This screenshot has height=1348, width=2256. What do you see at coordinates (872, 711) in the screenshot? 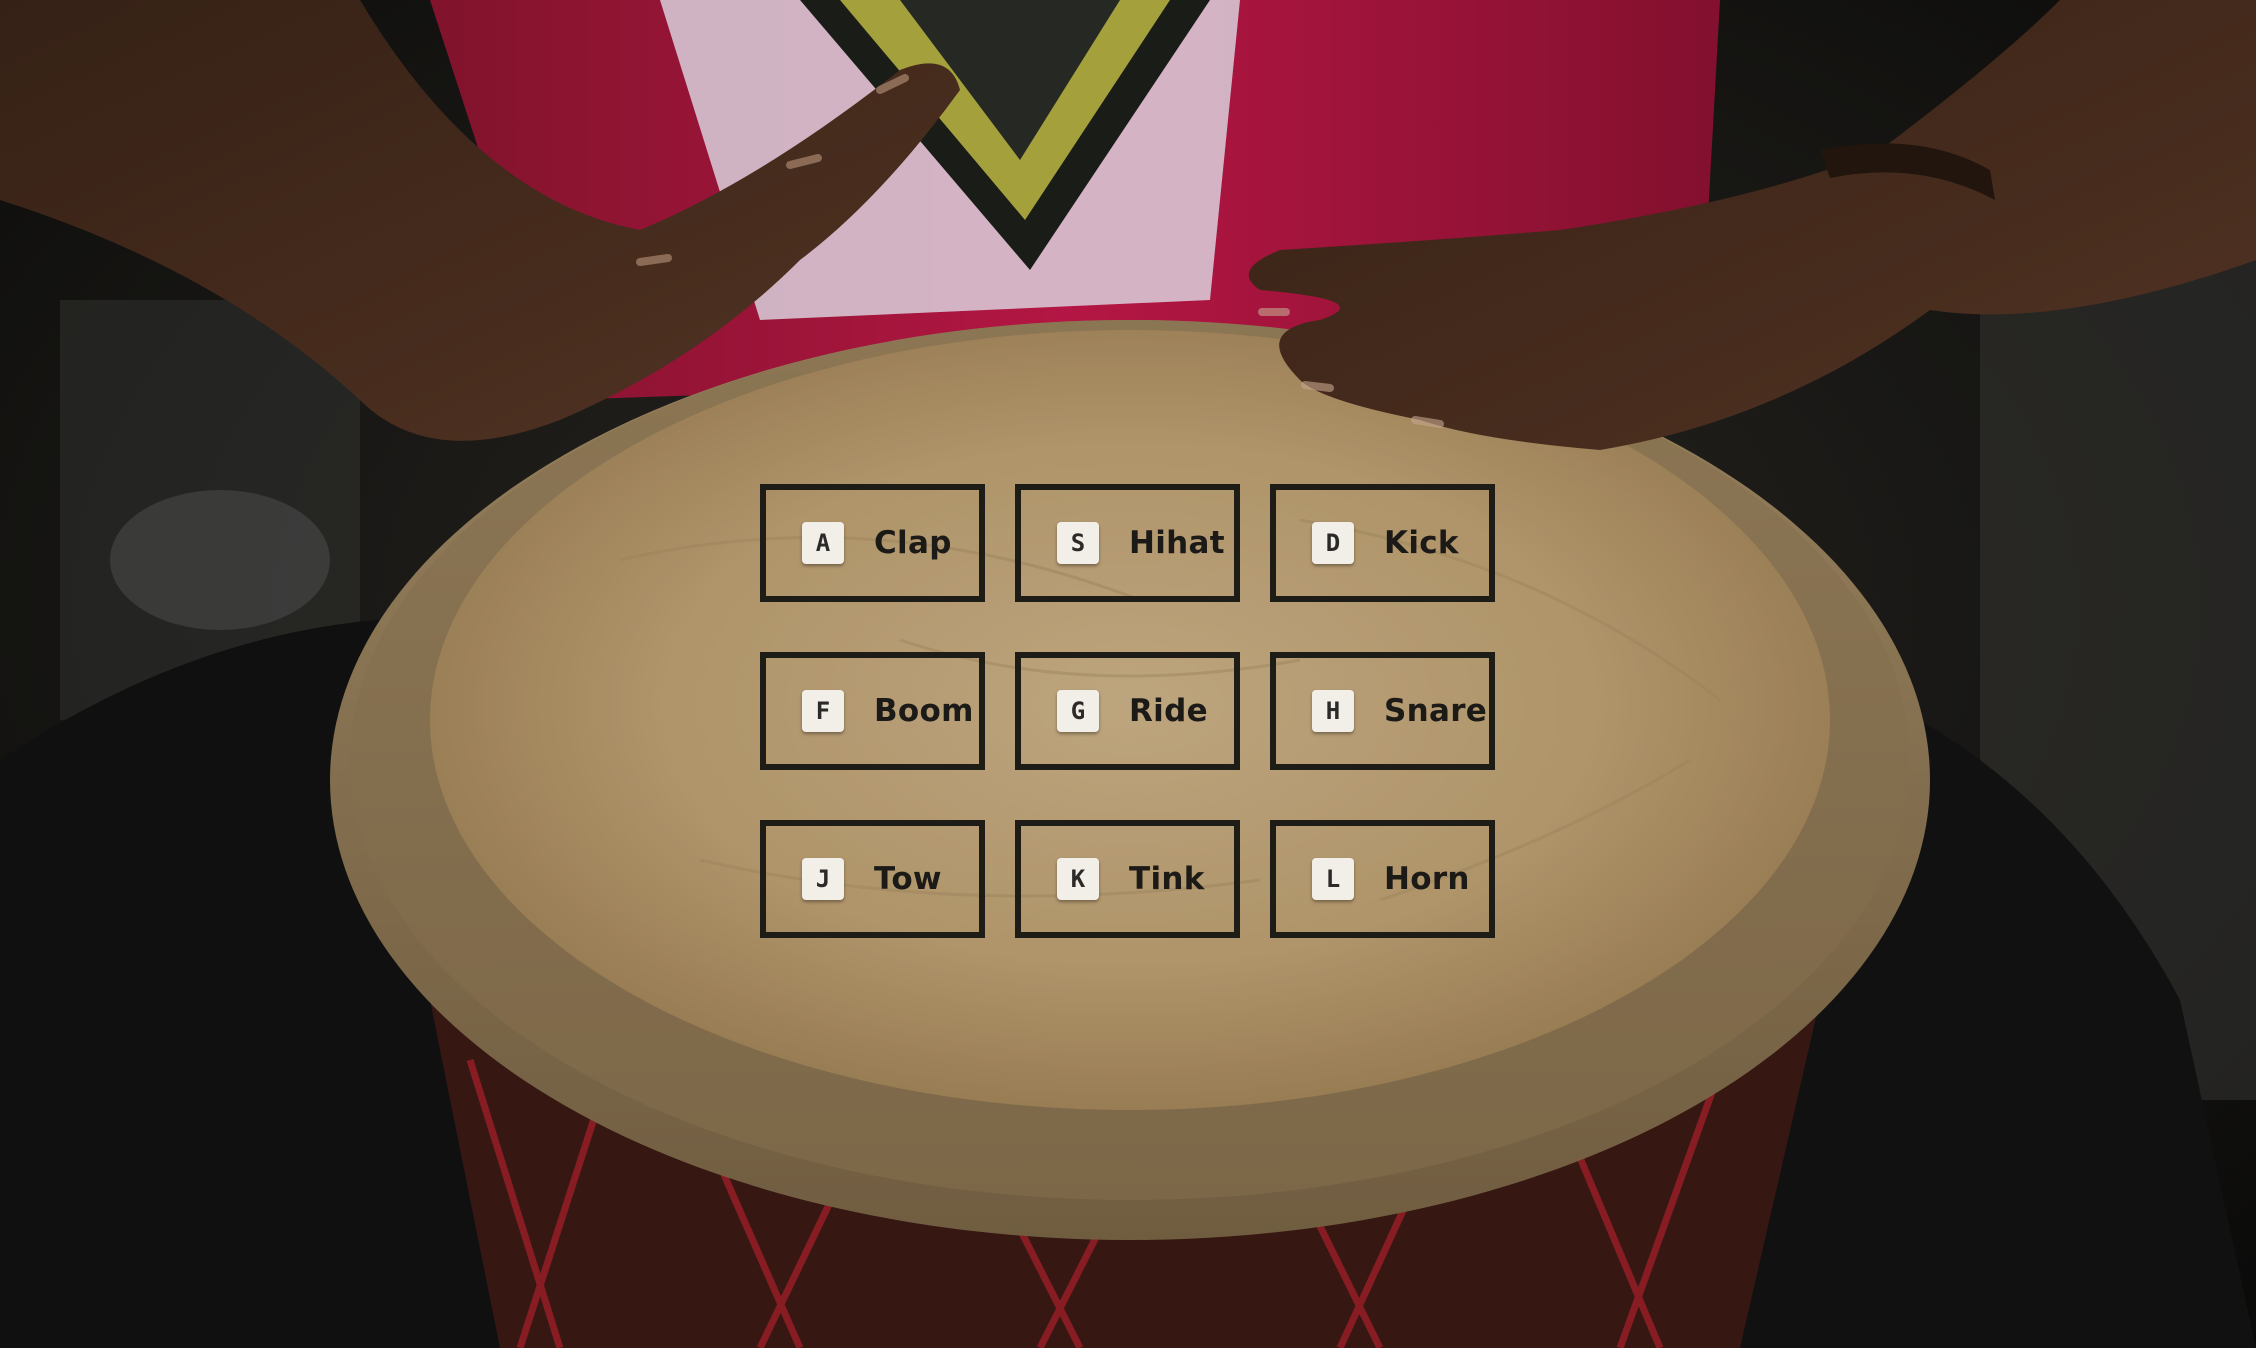
I see `pad-boom: F Boom` at bounding box center [872, 711].